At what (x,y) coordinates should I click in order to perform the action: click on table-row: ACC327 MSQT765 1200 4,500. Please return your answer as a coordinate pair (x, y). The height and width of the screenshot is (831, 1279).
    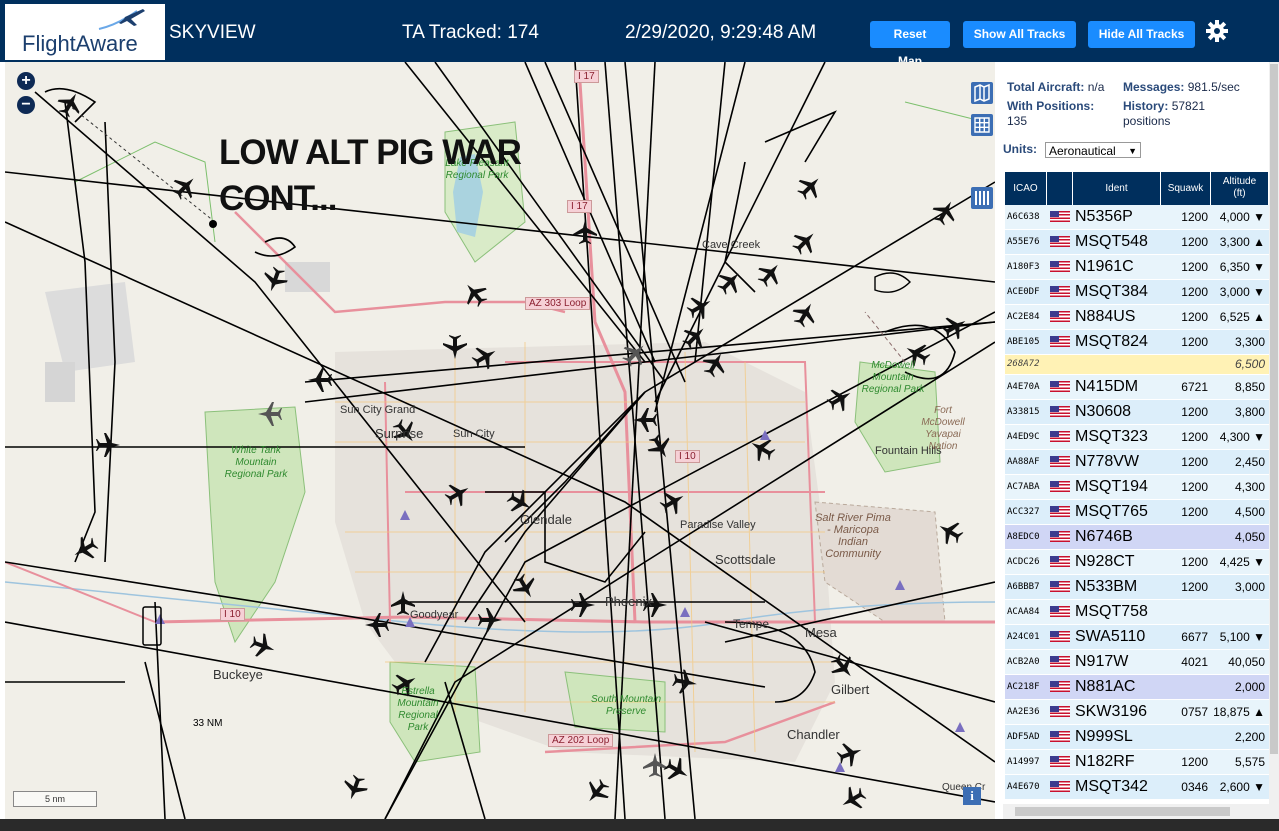
    Looking at the image, I should click on (1137, 512).